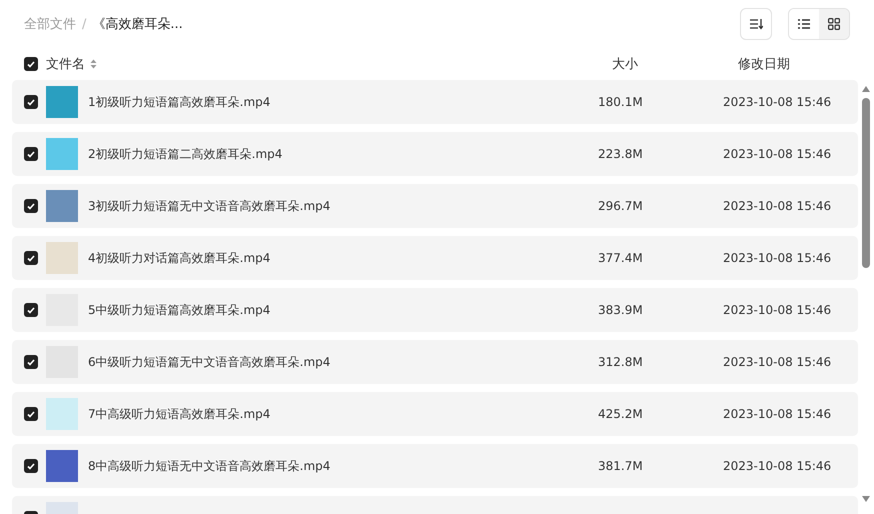  What do you see at coordinates (71, 64) in the screenshot?
I see `column-header: 文件名` at bounding box center [71, 64].